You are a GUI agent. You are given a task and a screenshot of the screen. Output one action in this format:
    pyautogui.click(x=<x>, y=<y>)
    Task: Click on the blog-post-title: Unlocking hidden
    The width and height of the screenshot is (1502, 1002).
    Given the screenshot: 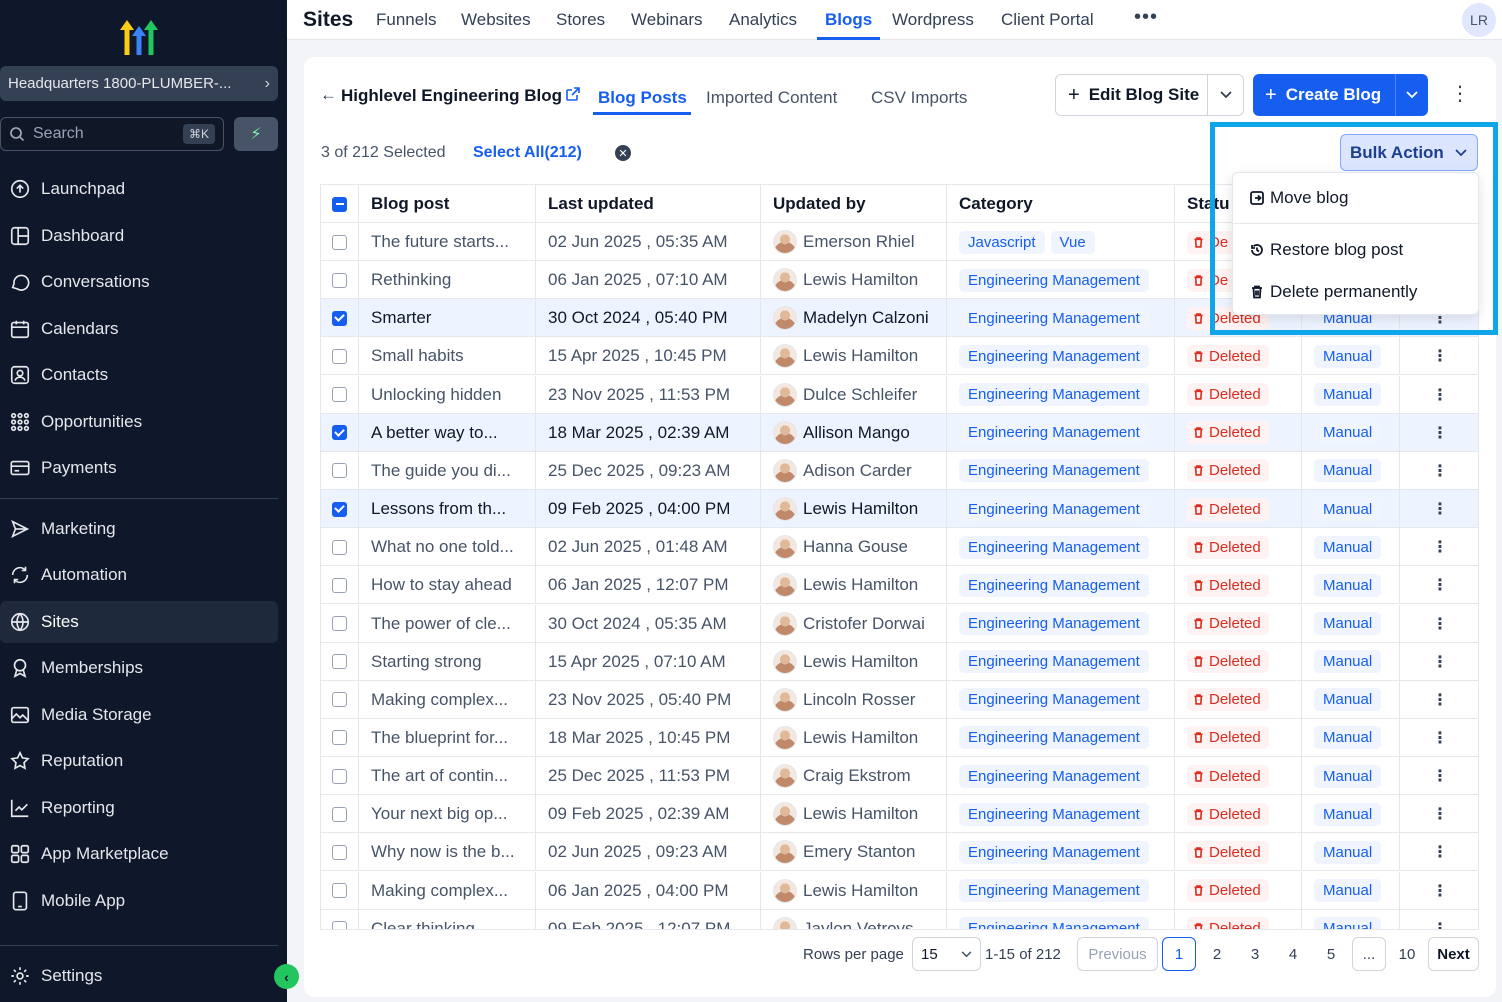 What is the action you would take?
    pyautogui.click(x=447, y=394)
    